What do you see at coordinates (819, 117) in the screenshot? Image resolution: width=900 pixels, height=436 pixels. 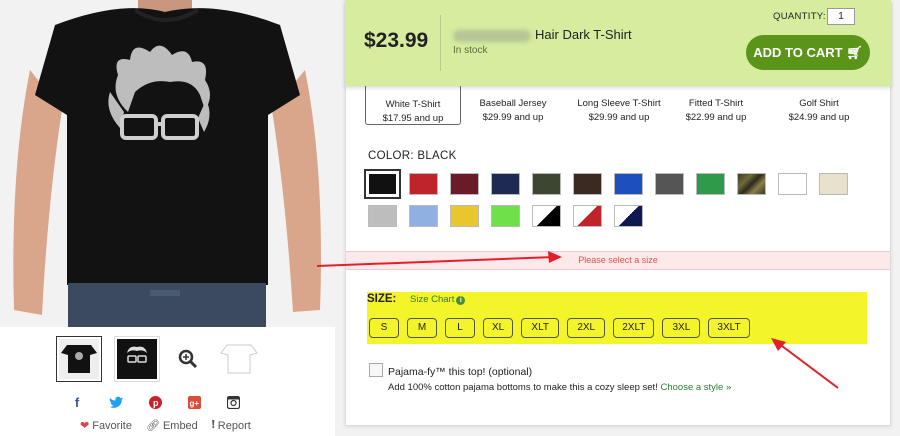 I see `style-price: $24.99 and up` at bounding box center [819, 117].